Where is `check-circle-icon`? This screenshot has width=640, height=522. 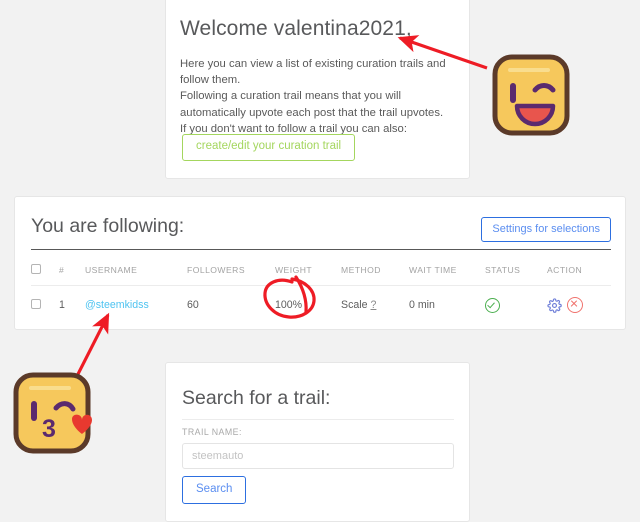
check-circle-icon is located at coordinates (492, 305).